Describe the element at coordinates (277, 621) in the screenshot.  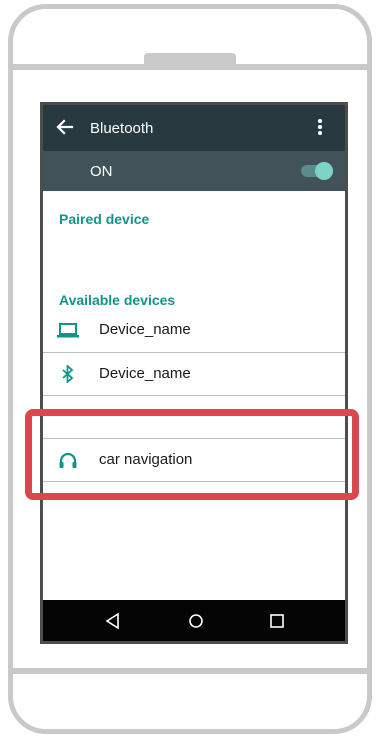
I see `recents-square-icon` at that location.